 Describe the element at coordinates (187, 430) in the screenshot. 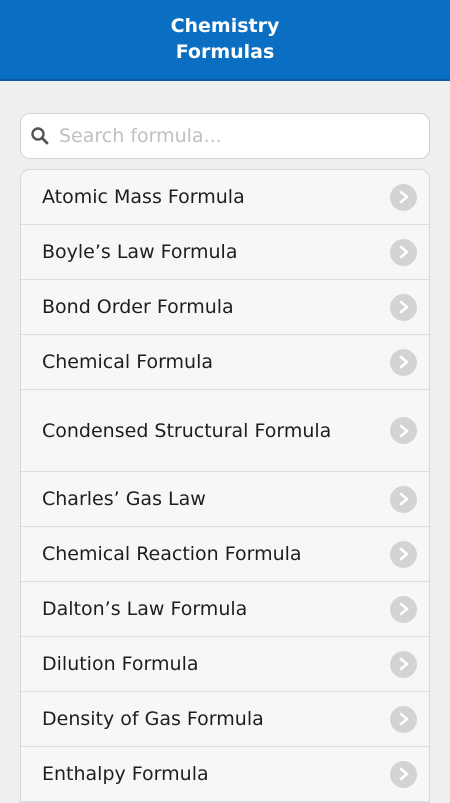

I see `list-item-label: Condensed Structural Formula` at that location.